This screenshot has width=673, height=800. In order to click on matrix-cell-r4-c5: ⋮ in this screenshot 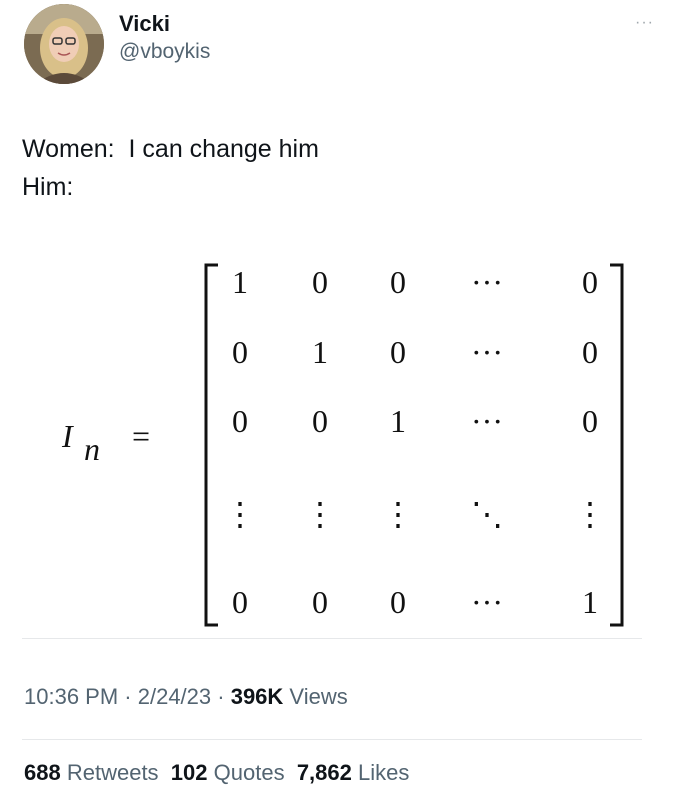, I will do `click(590, 514)`.